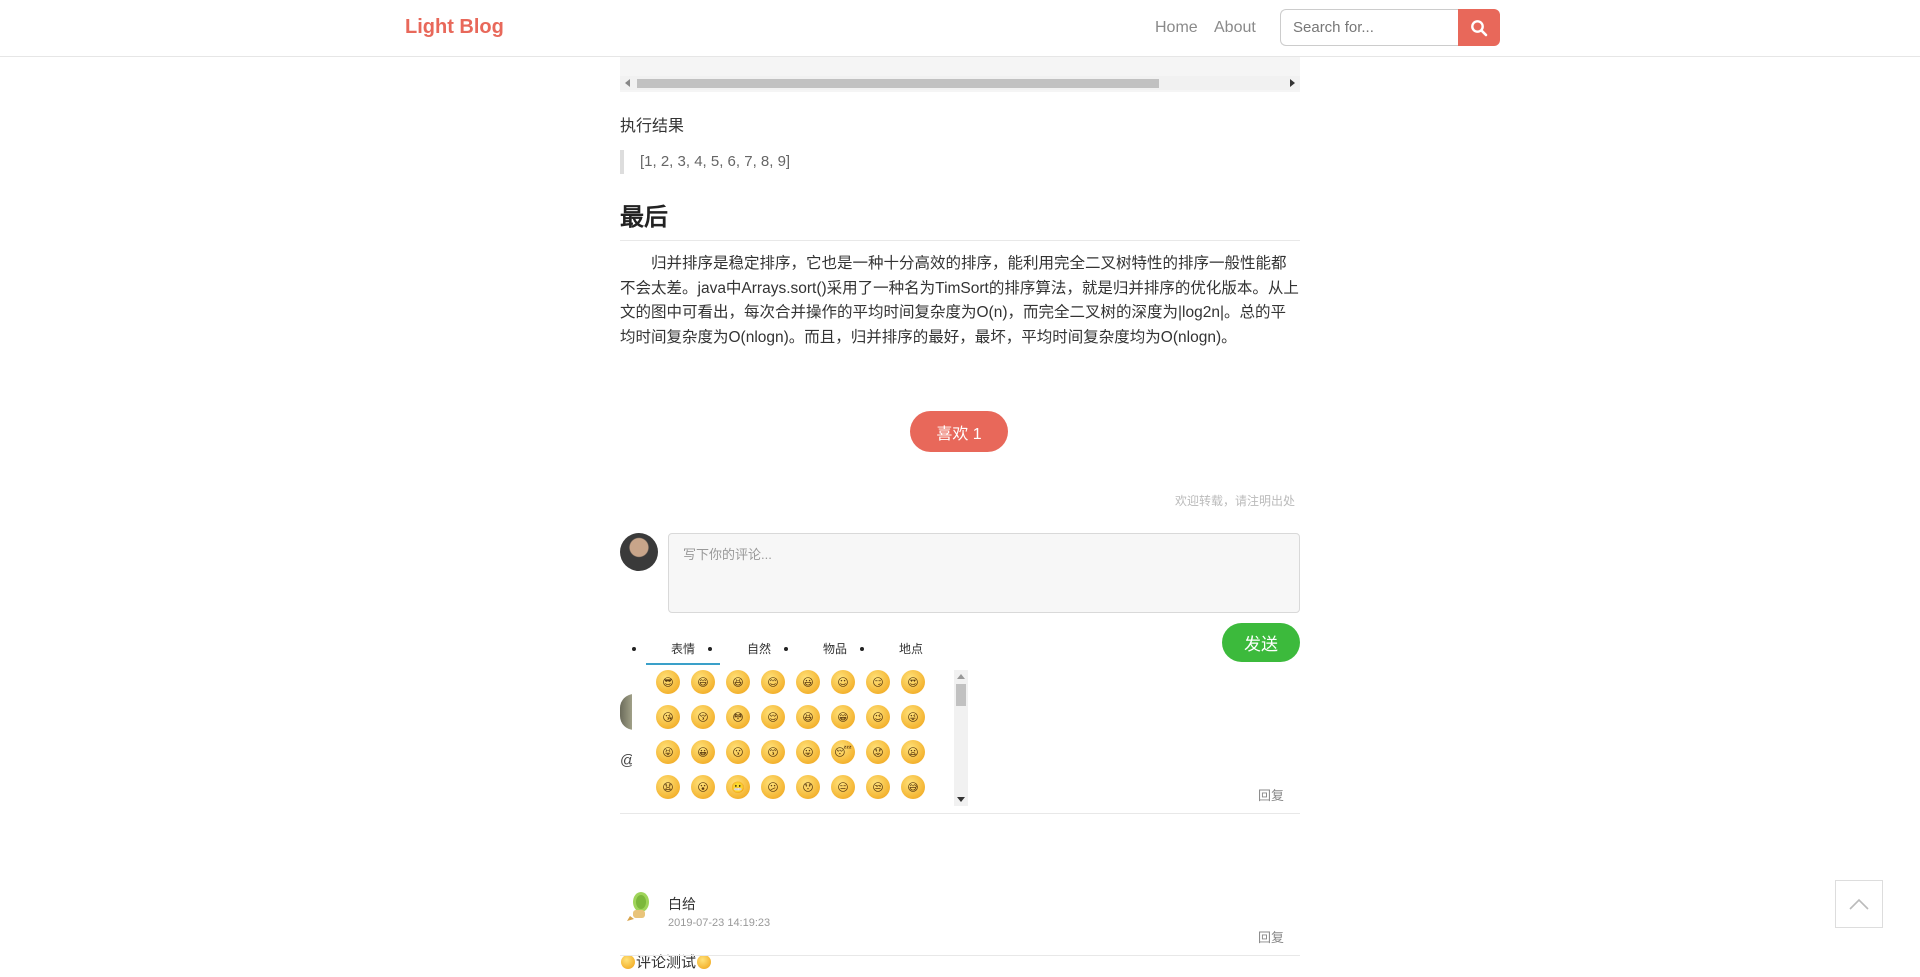 The image size is (1920, 977). I want to click on emoji-cell: 😁, so click(843, 717).